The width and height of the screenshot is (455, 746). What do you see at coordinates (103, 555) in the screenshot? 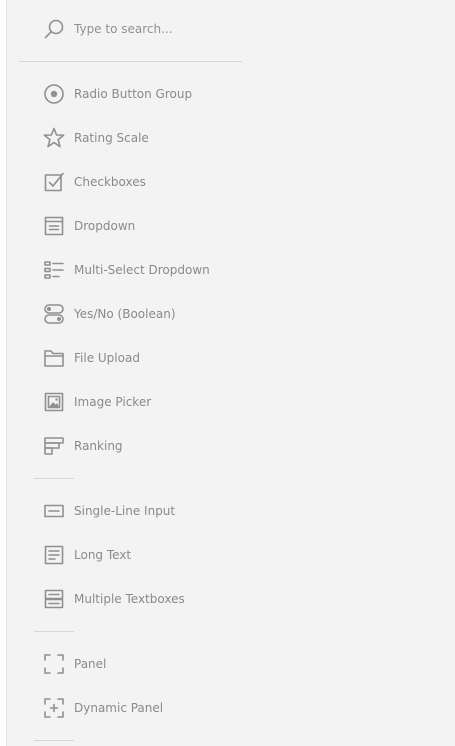
I see `toolbox-item-label: Long Text` at bounding box center [103, 555].